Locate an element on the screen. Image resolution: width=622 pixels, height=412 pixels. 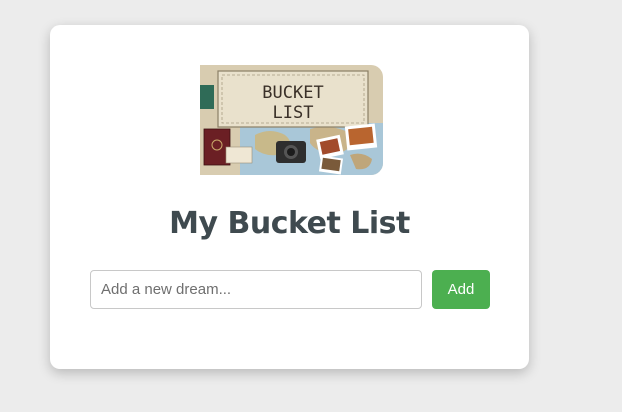
bucket-list-image: BUCKET LIST is located at coordinates (291, 120).